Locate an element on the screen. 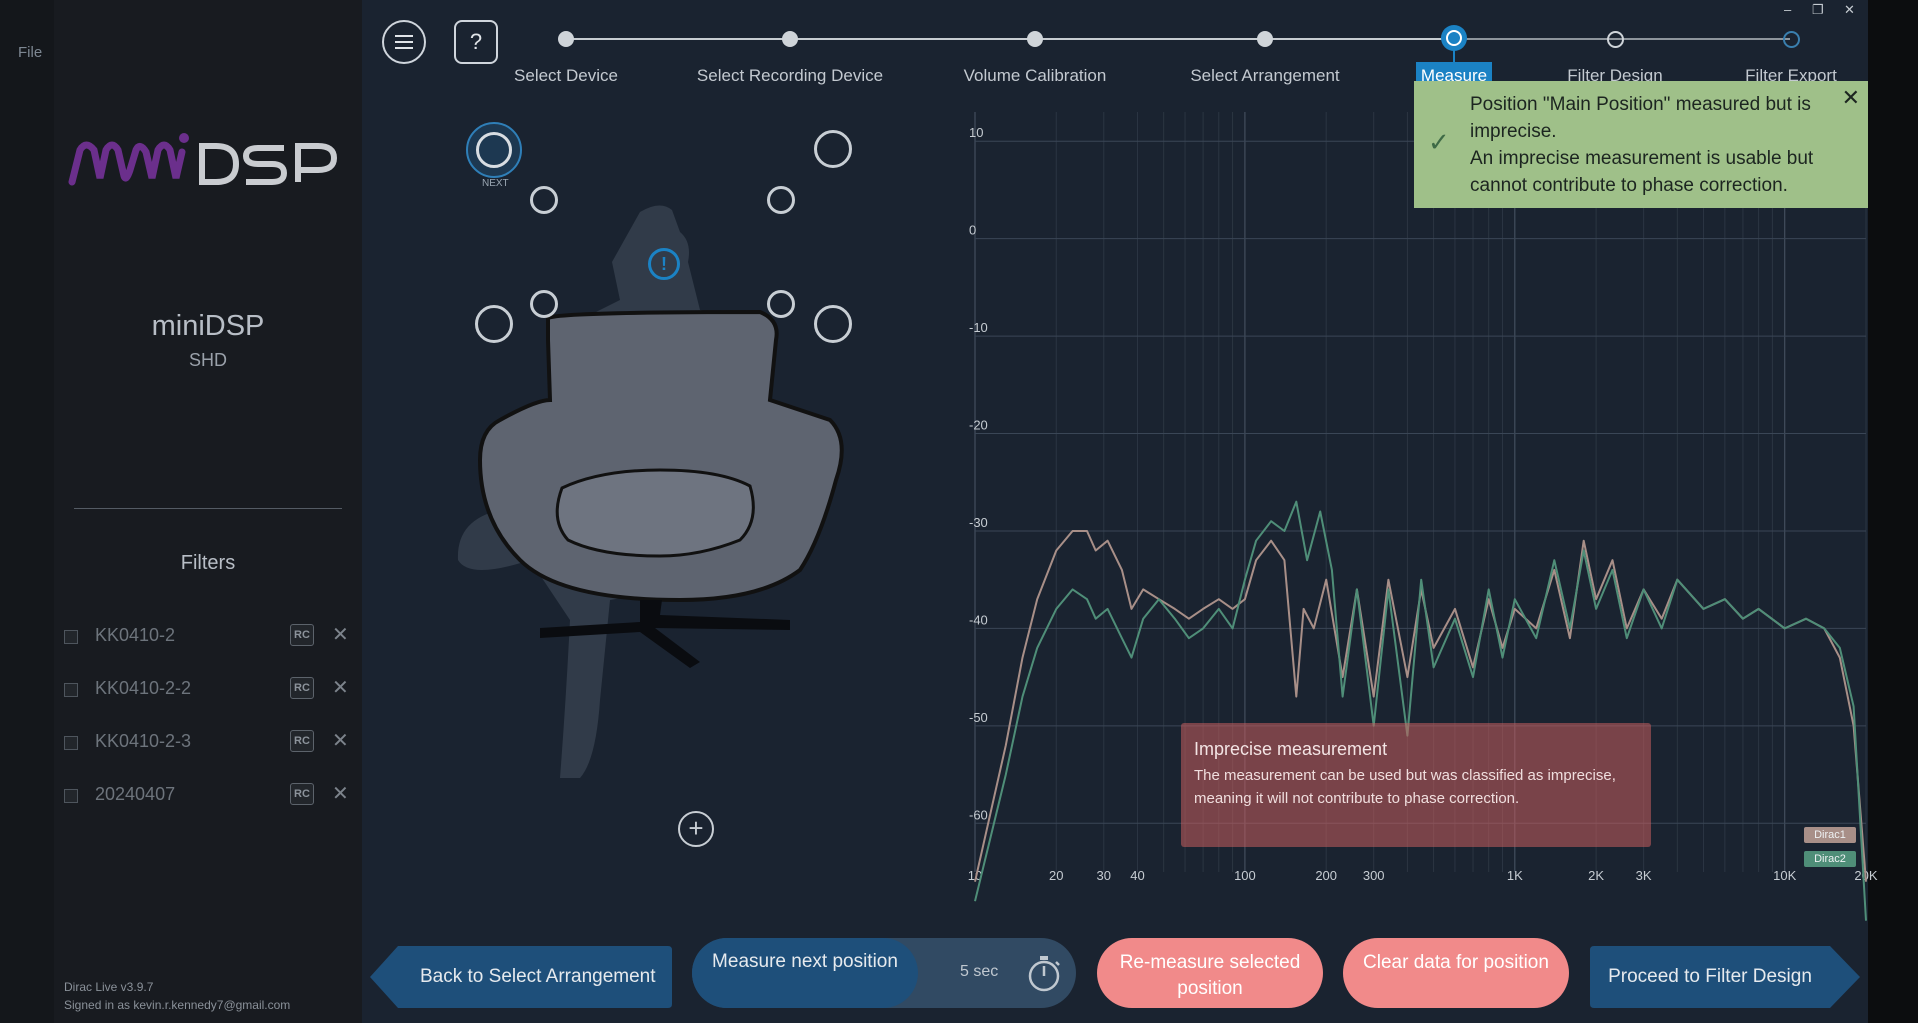 The image size is (1918, 1023). y-tick-label: 10 is located at coordinates (976, 132).